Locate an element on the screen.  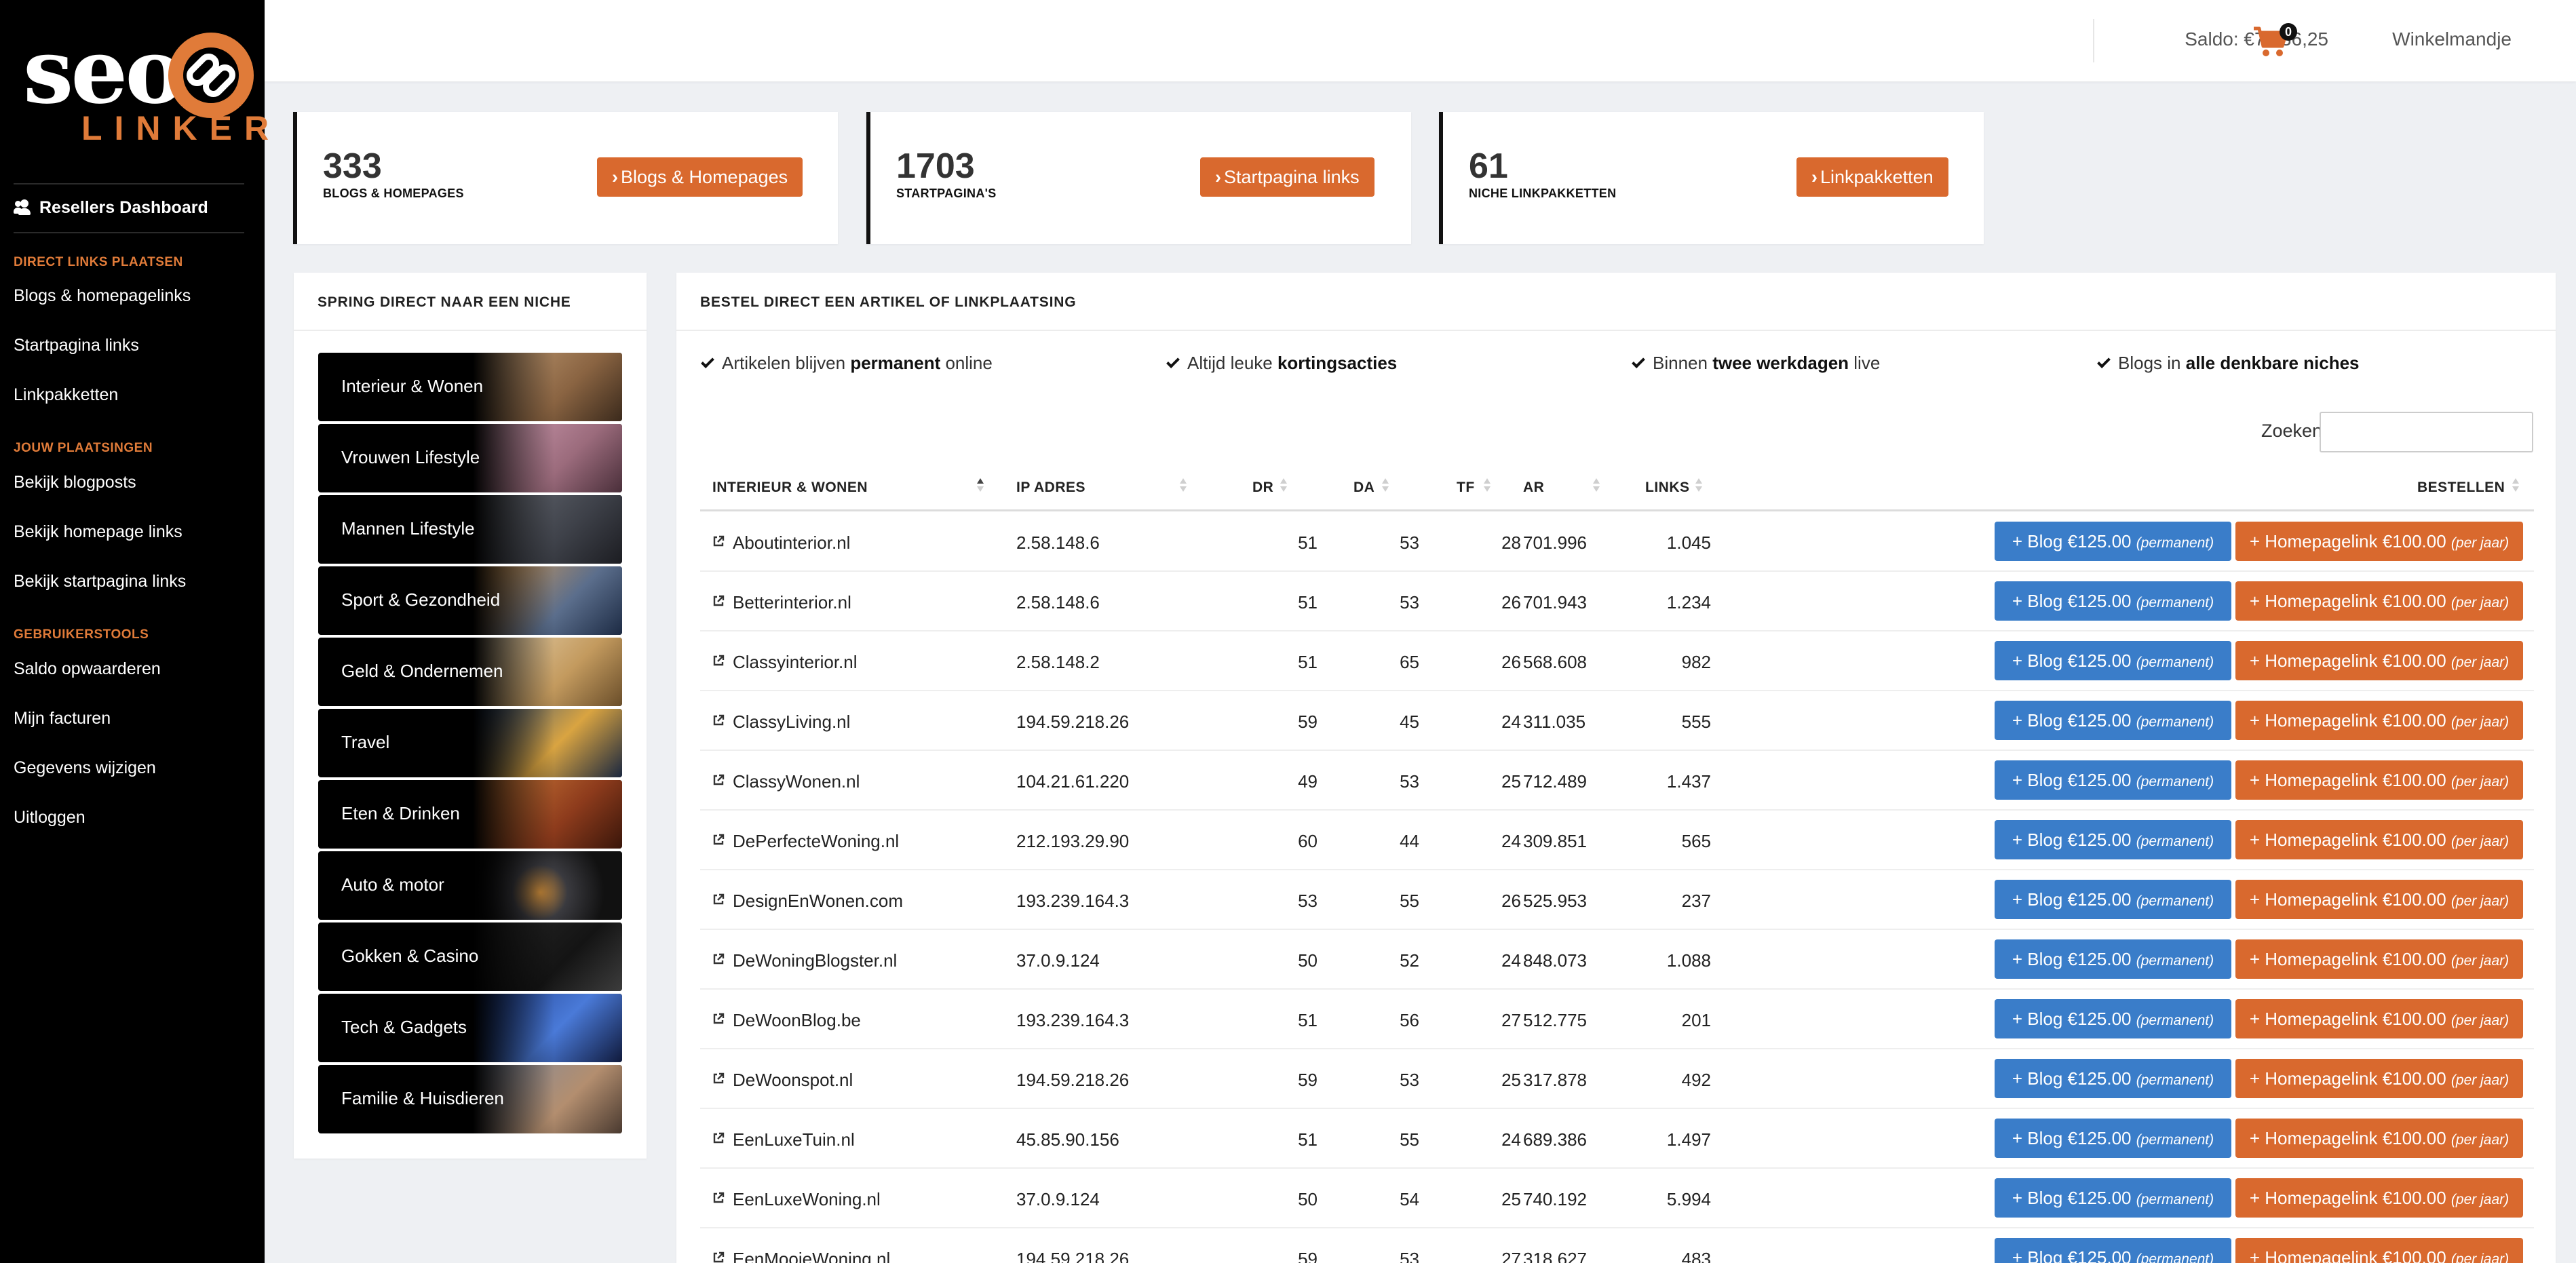
domain-link: DePerfecteWoning.nl is located at coordinates (816, 841).